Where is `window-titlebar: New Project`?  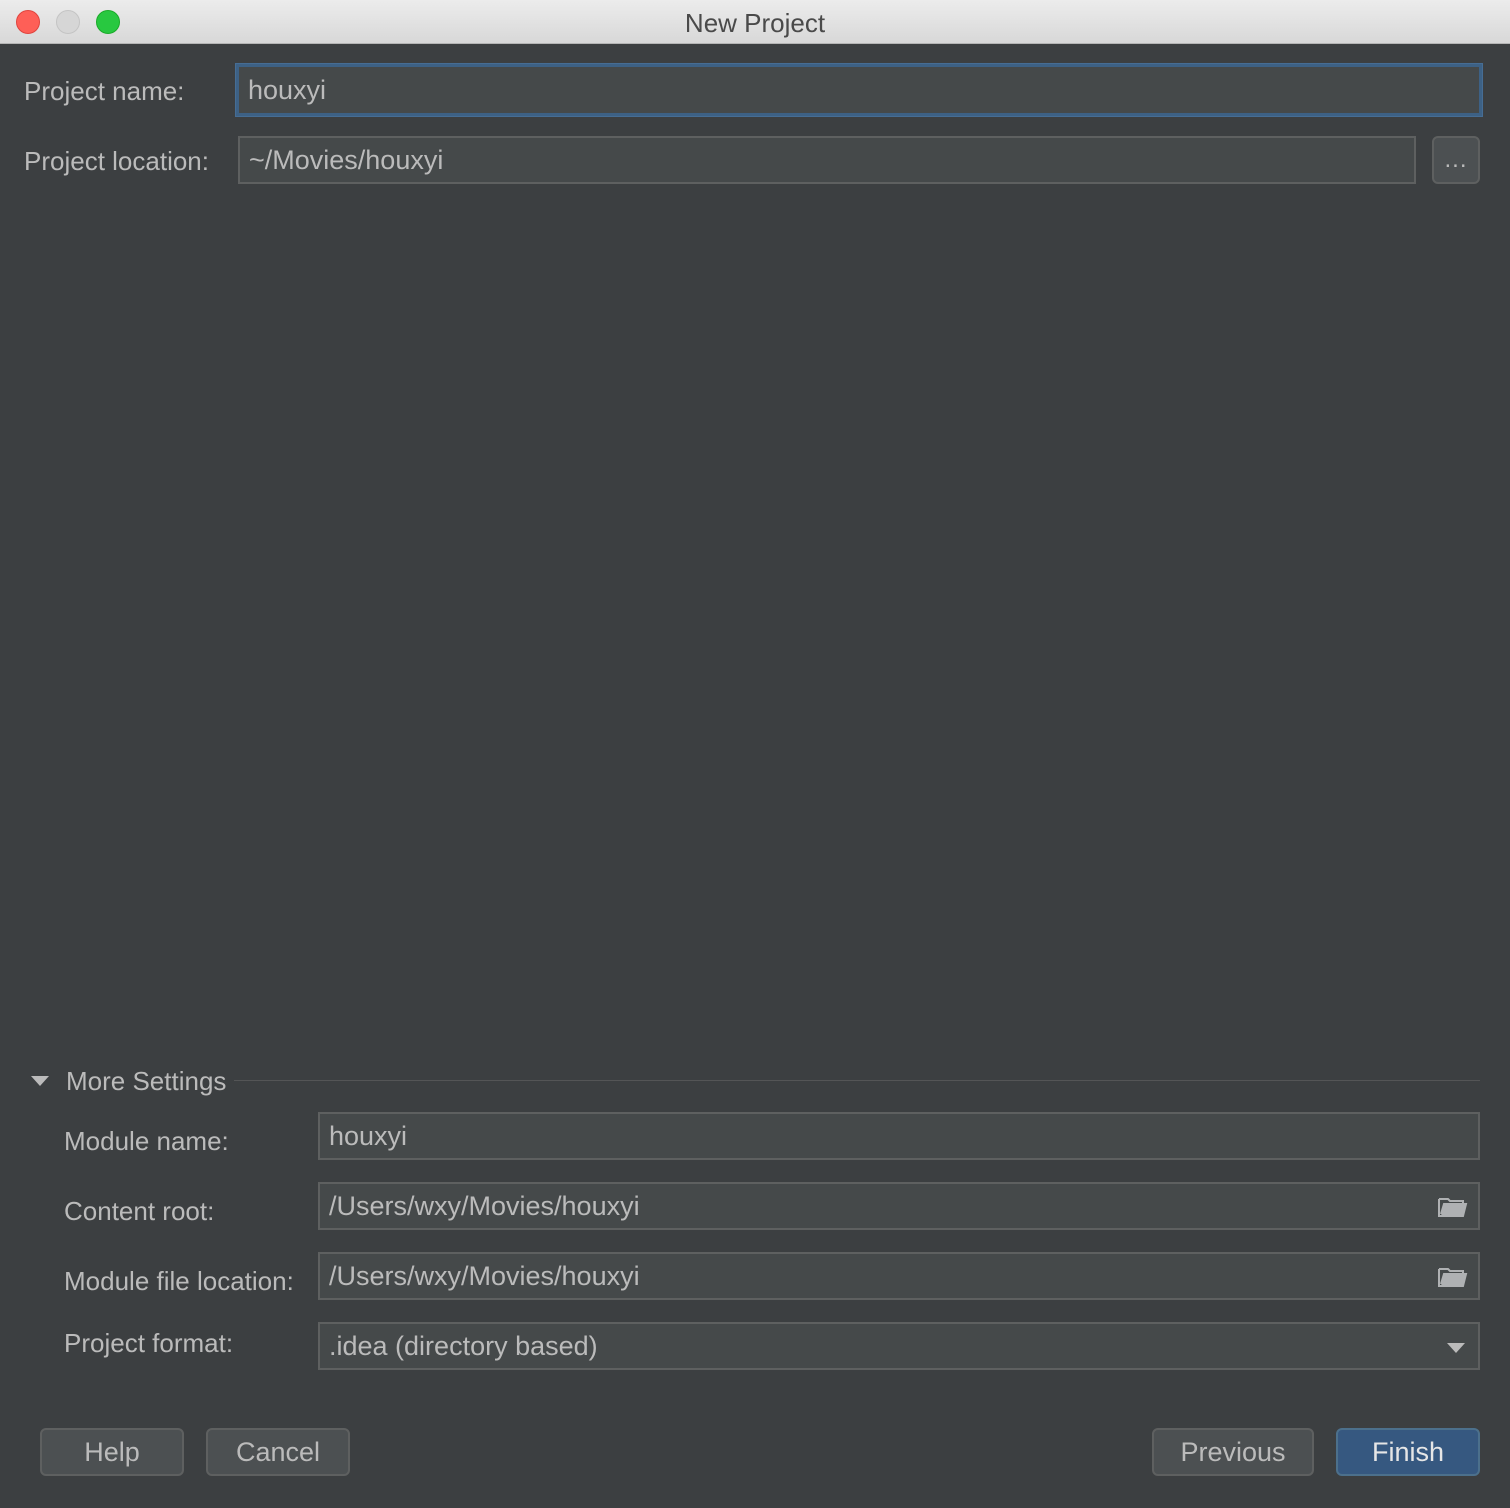
window-titlebar: New Project is located at coordinates (755, 22).